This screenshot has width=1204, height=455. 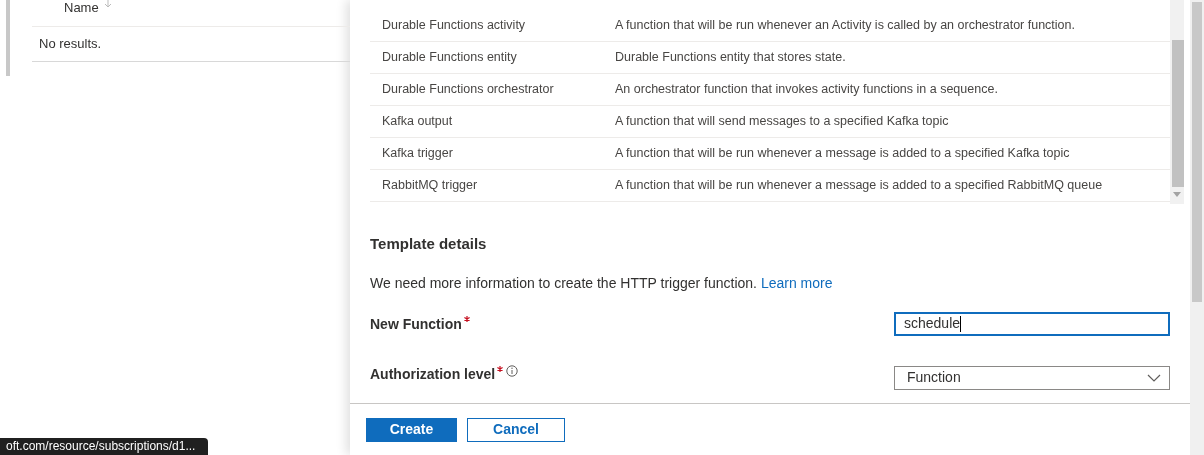 What do you see at coordinates (492, 57) in the screenshot?
I see `template-name: Durable Functions entity` at bounding box center [492, 57].